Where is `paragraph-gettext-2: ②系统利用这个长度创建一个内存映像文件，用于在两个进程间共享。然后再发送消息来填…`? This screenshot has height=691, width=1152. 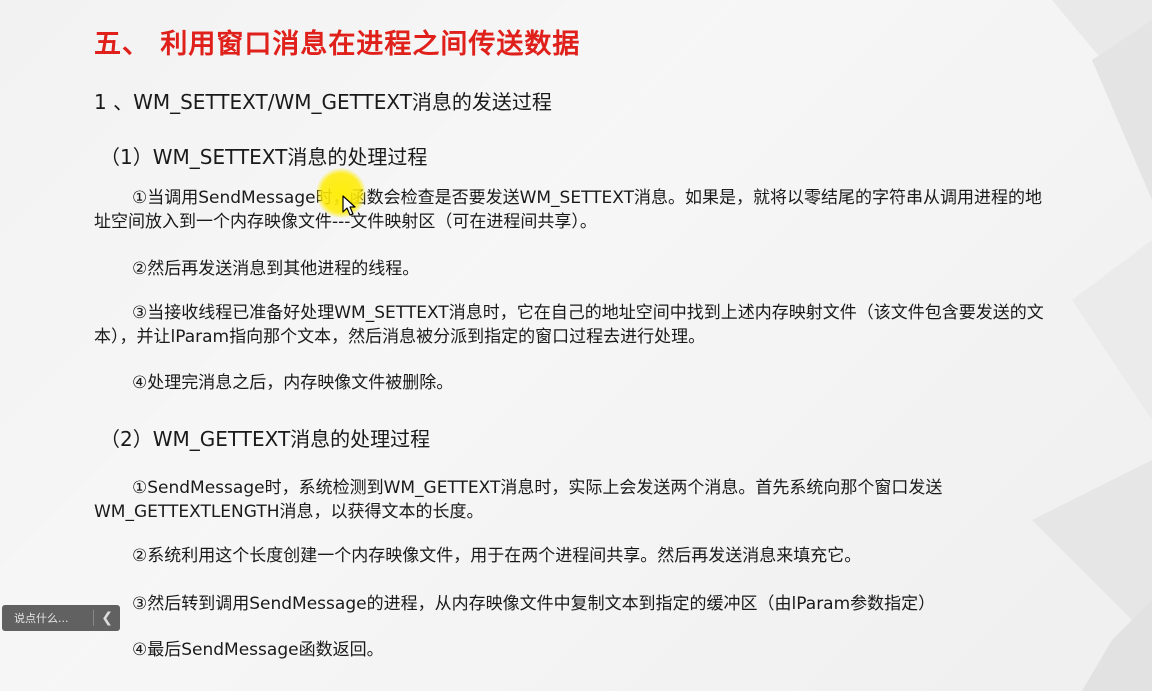
paragraph-gettext-2: ②系统利用这个长度创建一个内存映像文件，用于在两个进程间共享。然后再发送消息来填… is located at coordinates (497, 556).